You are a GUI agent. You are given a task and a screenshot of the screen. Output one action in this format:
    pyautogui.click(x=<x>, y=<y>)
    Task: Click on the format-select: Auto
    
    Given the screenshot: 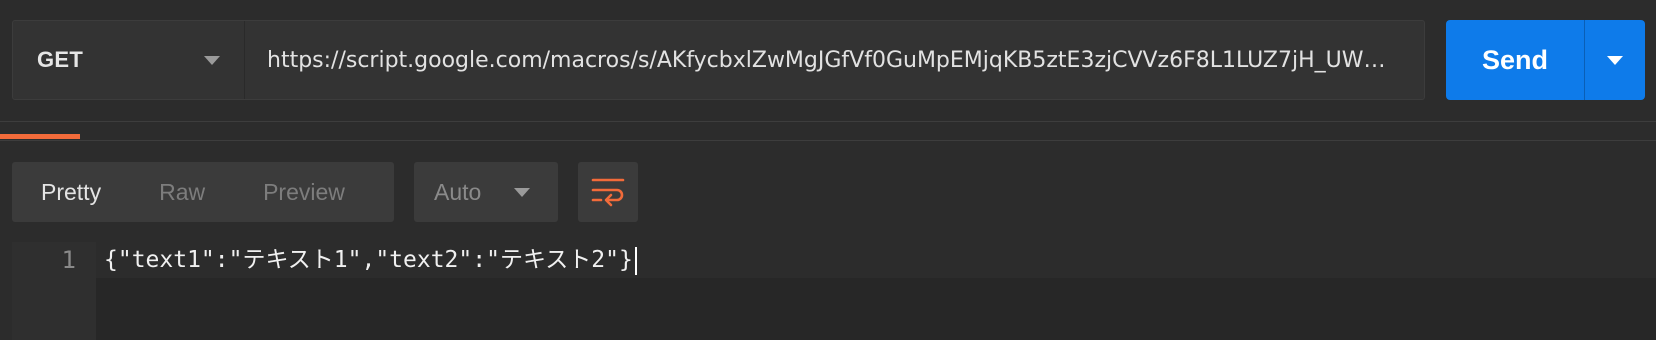 What is the action you would take?
    pyautogui.click(x=486, y=192)
    